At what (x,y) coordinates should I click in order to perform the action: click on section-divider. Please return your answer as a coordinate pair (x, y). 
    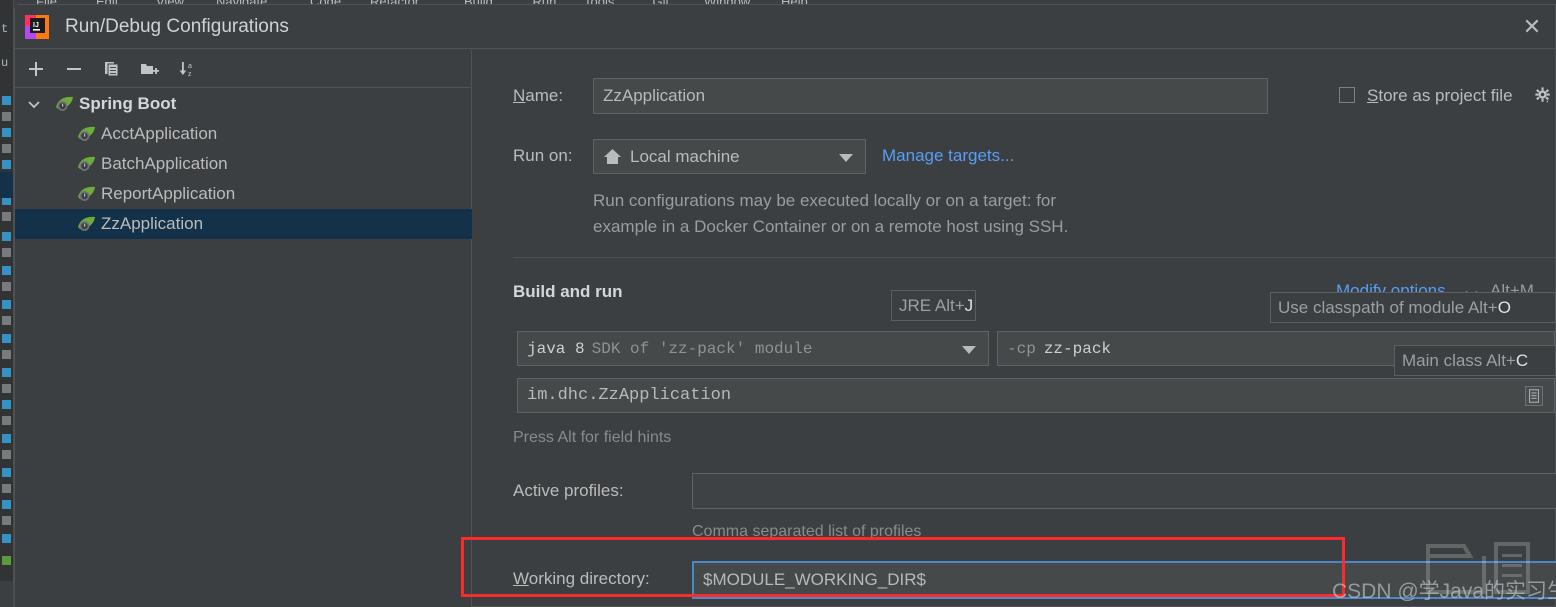
    Looking at the image, I should click on (1034, 257).